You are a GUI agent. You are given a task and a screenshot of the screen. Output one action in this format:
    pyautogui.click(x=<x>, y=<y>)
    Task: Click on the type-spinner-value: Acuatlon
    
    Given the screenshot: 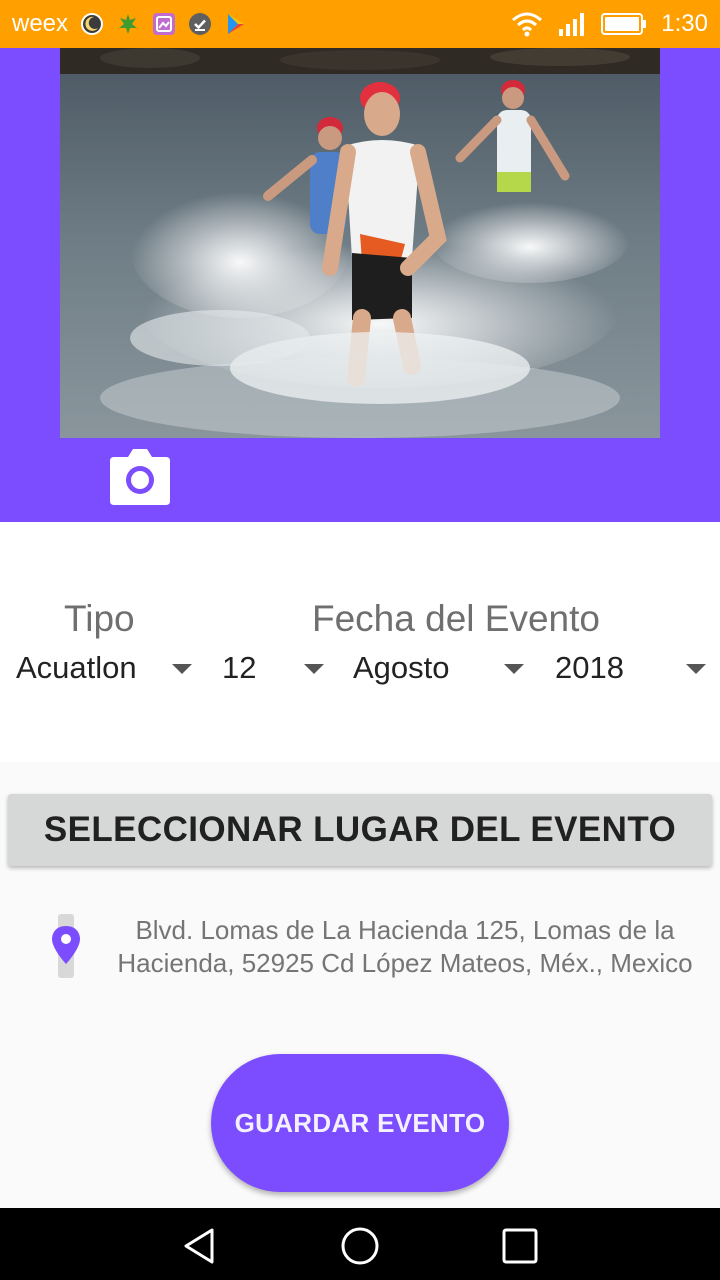 What is the action you would take?
    pyautogui.click(x=76, y=667)
    